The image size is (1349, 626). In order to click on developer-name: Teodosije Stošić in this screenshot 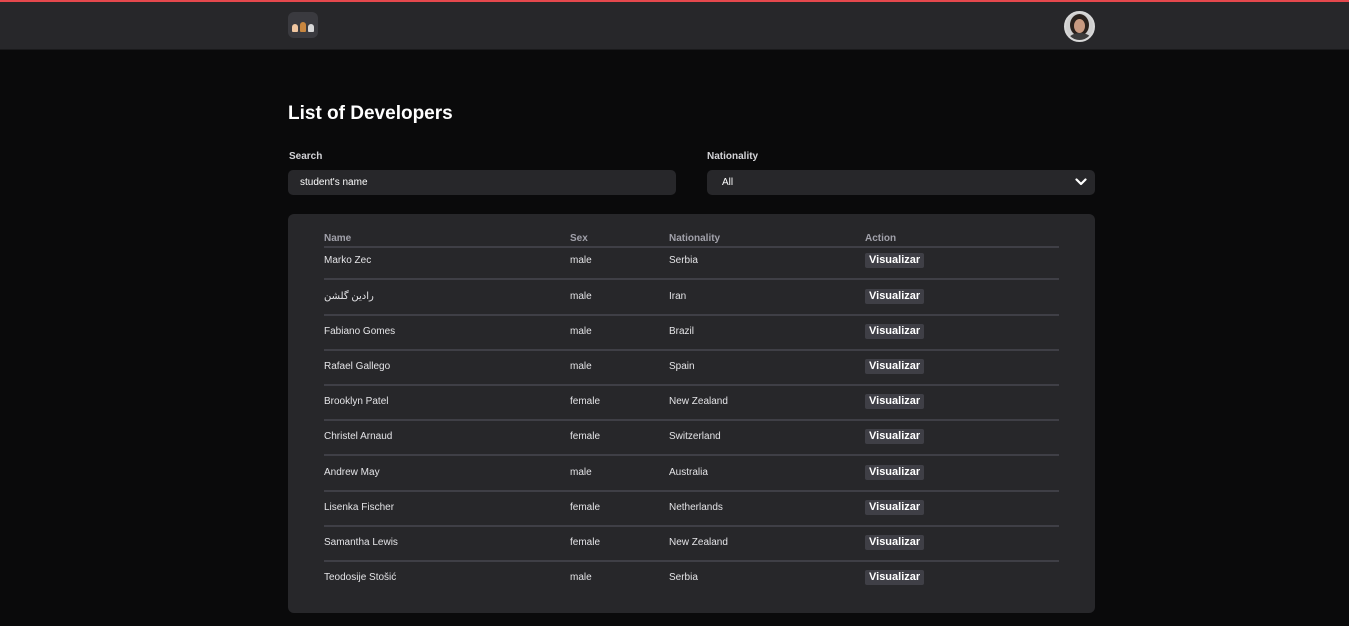, I will do `click(360, 577)`.